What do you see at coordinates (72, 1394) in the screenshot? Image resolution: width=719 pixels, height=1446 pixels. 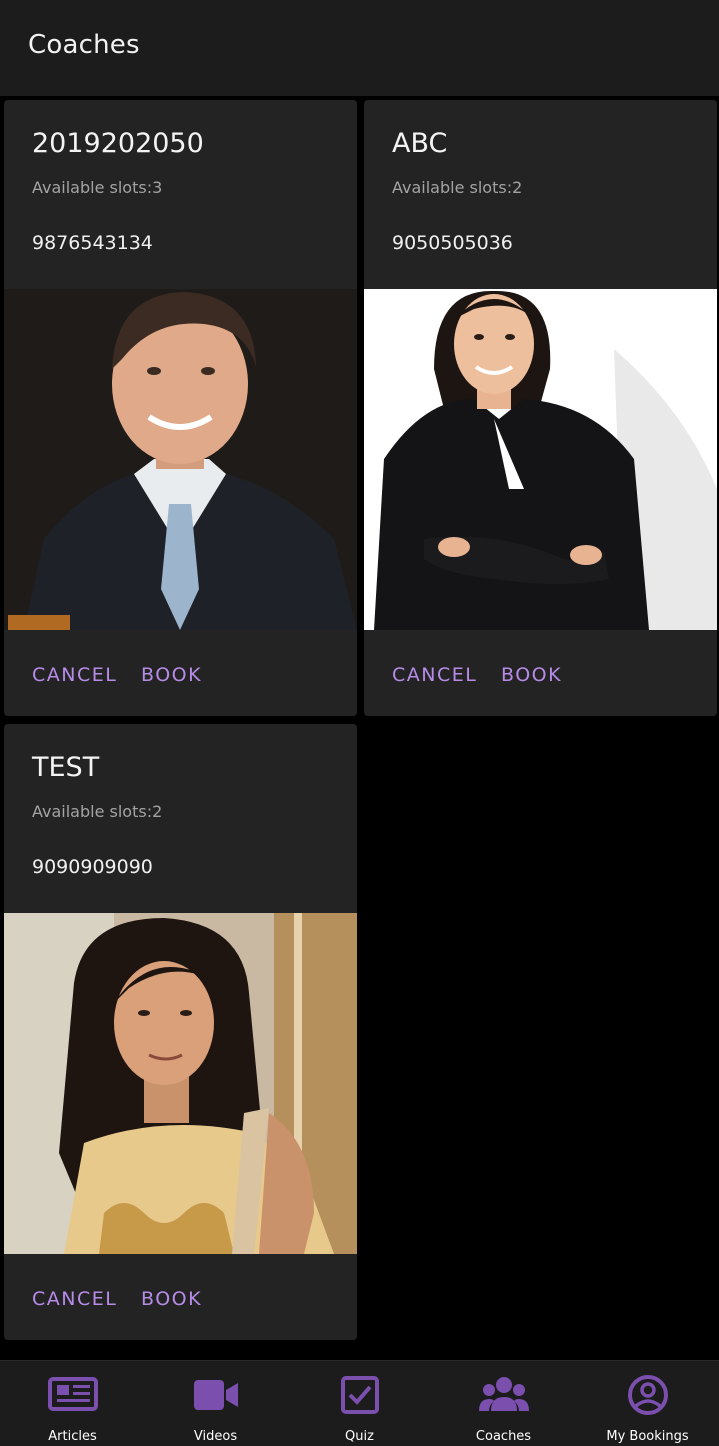 I see `newspaper-icon` at bounding box center [72, 1394].